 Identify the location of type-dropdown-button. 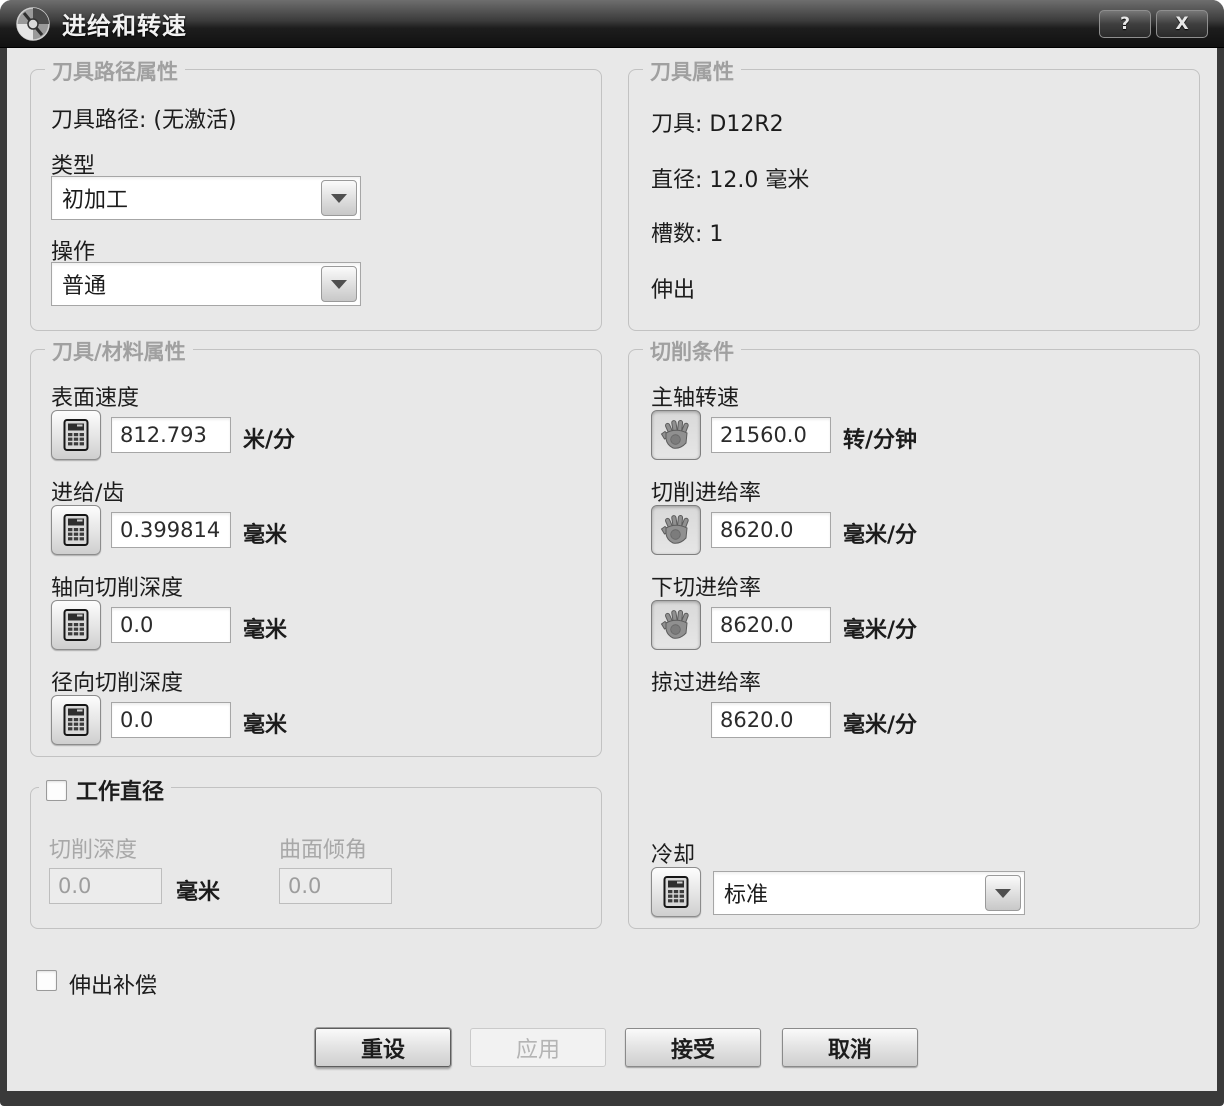
(339, 198).